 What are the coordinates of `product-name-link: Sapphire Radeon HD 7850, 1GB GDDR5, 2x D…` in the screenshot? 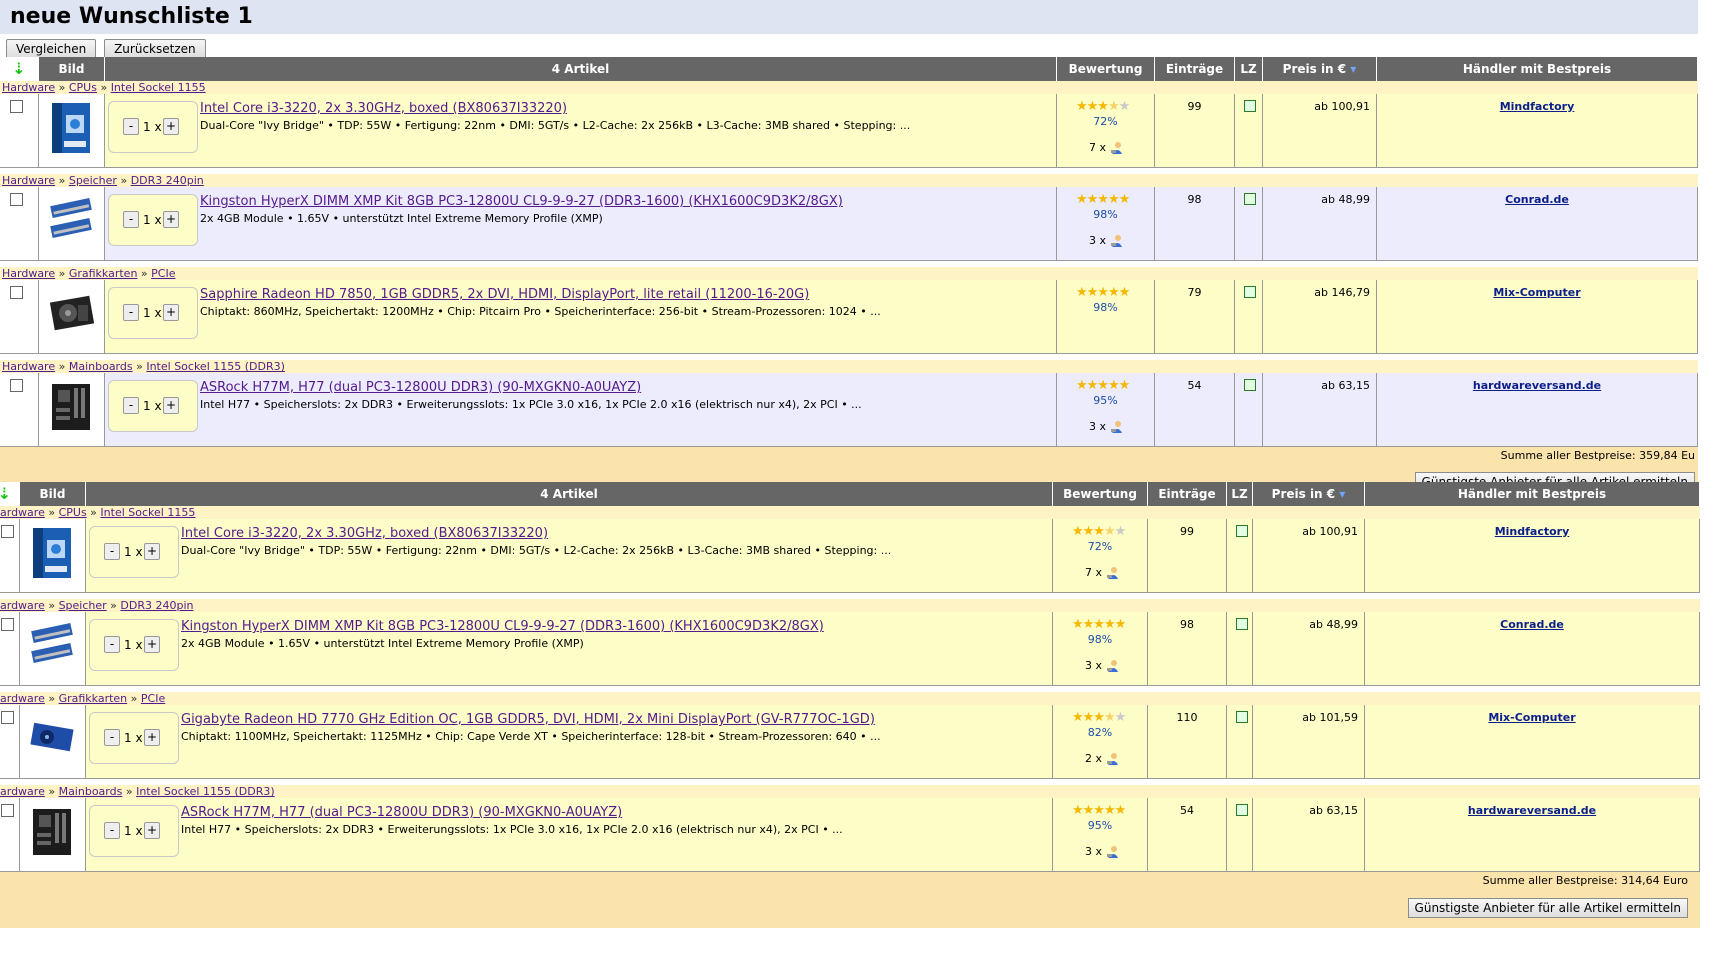 It's located at (504, 294).